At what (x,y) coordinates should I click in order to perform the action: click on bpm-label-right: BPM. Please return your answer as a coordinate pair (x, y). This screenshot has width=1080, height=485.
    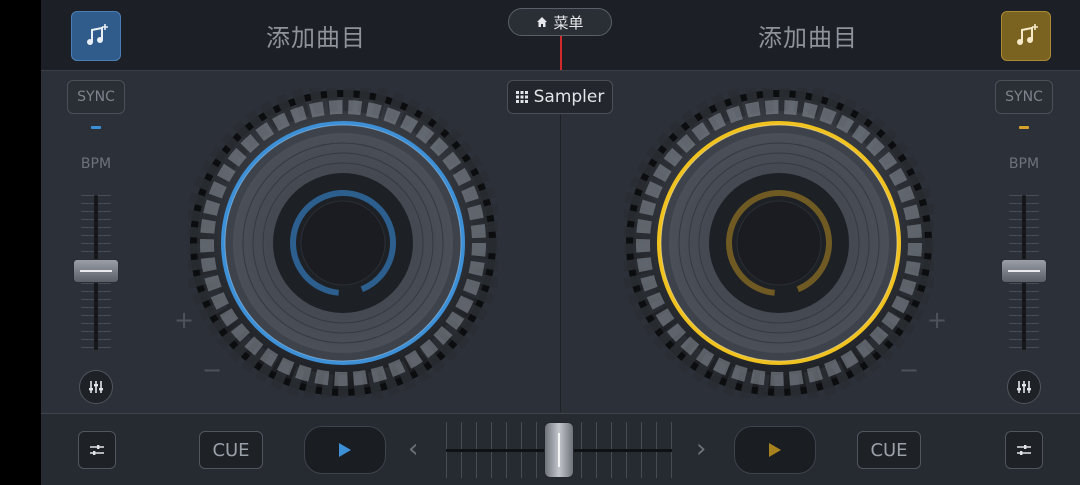
    Looking at the image, I should click on (1024, 164).